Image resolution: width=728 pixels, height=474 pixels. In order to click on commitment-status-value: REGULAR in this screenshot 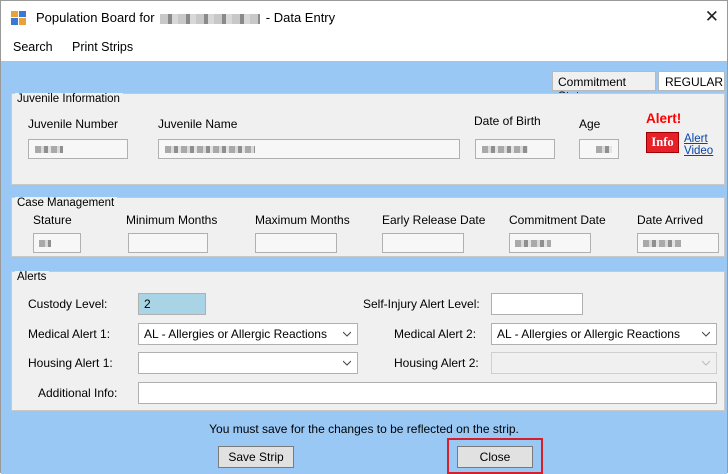, I will do `click(691, 81)`.